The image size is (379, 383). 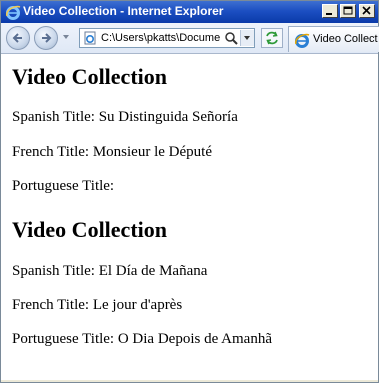 I want to click on forward-button, so click(x=46, y=38).